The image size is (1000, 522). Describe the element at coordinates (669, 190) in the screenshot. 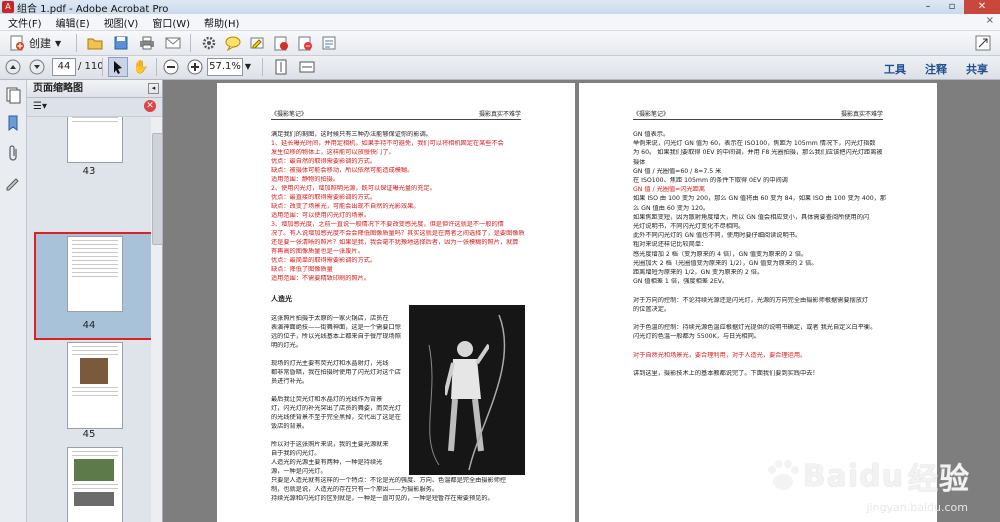

I see `text-line: GN 值 / 光圈值=闪光距离` at that location.